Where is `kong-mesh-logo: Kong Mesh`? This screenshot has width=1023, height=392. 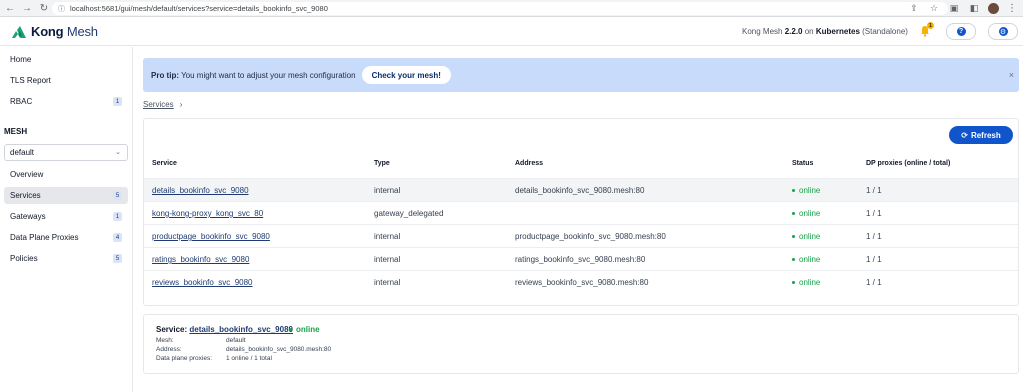
kong-mesh-logo: Kong Mesh is located at coordinates (54, 31).